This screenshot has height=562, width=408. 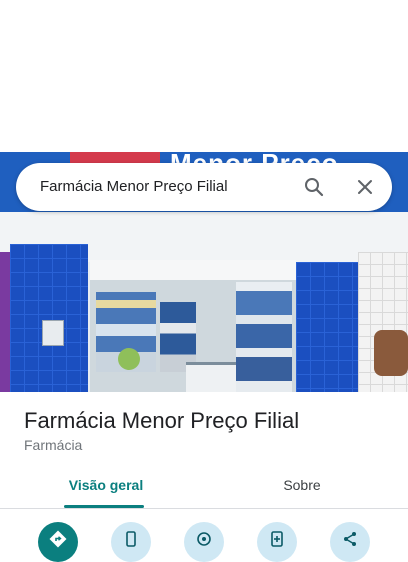 What do you see at coordinates (204, 539) in the screenshot?
I see `location-icon` at bounding box center [204, 539].